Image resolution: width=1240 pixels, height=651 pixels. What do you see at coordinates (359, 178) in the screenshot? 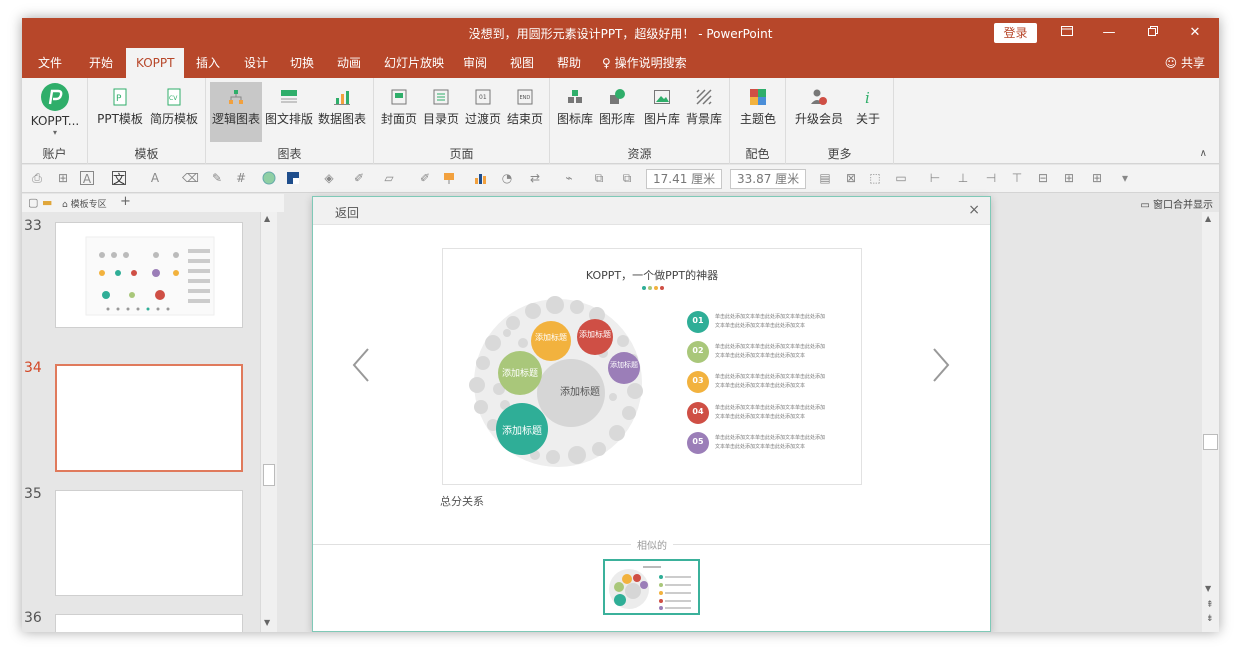
I see `eyedropper-icon: ✐` at bounding box center [359, 178].